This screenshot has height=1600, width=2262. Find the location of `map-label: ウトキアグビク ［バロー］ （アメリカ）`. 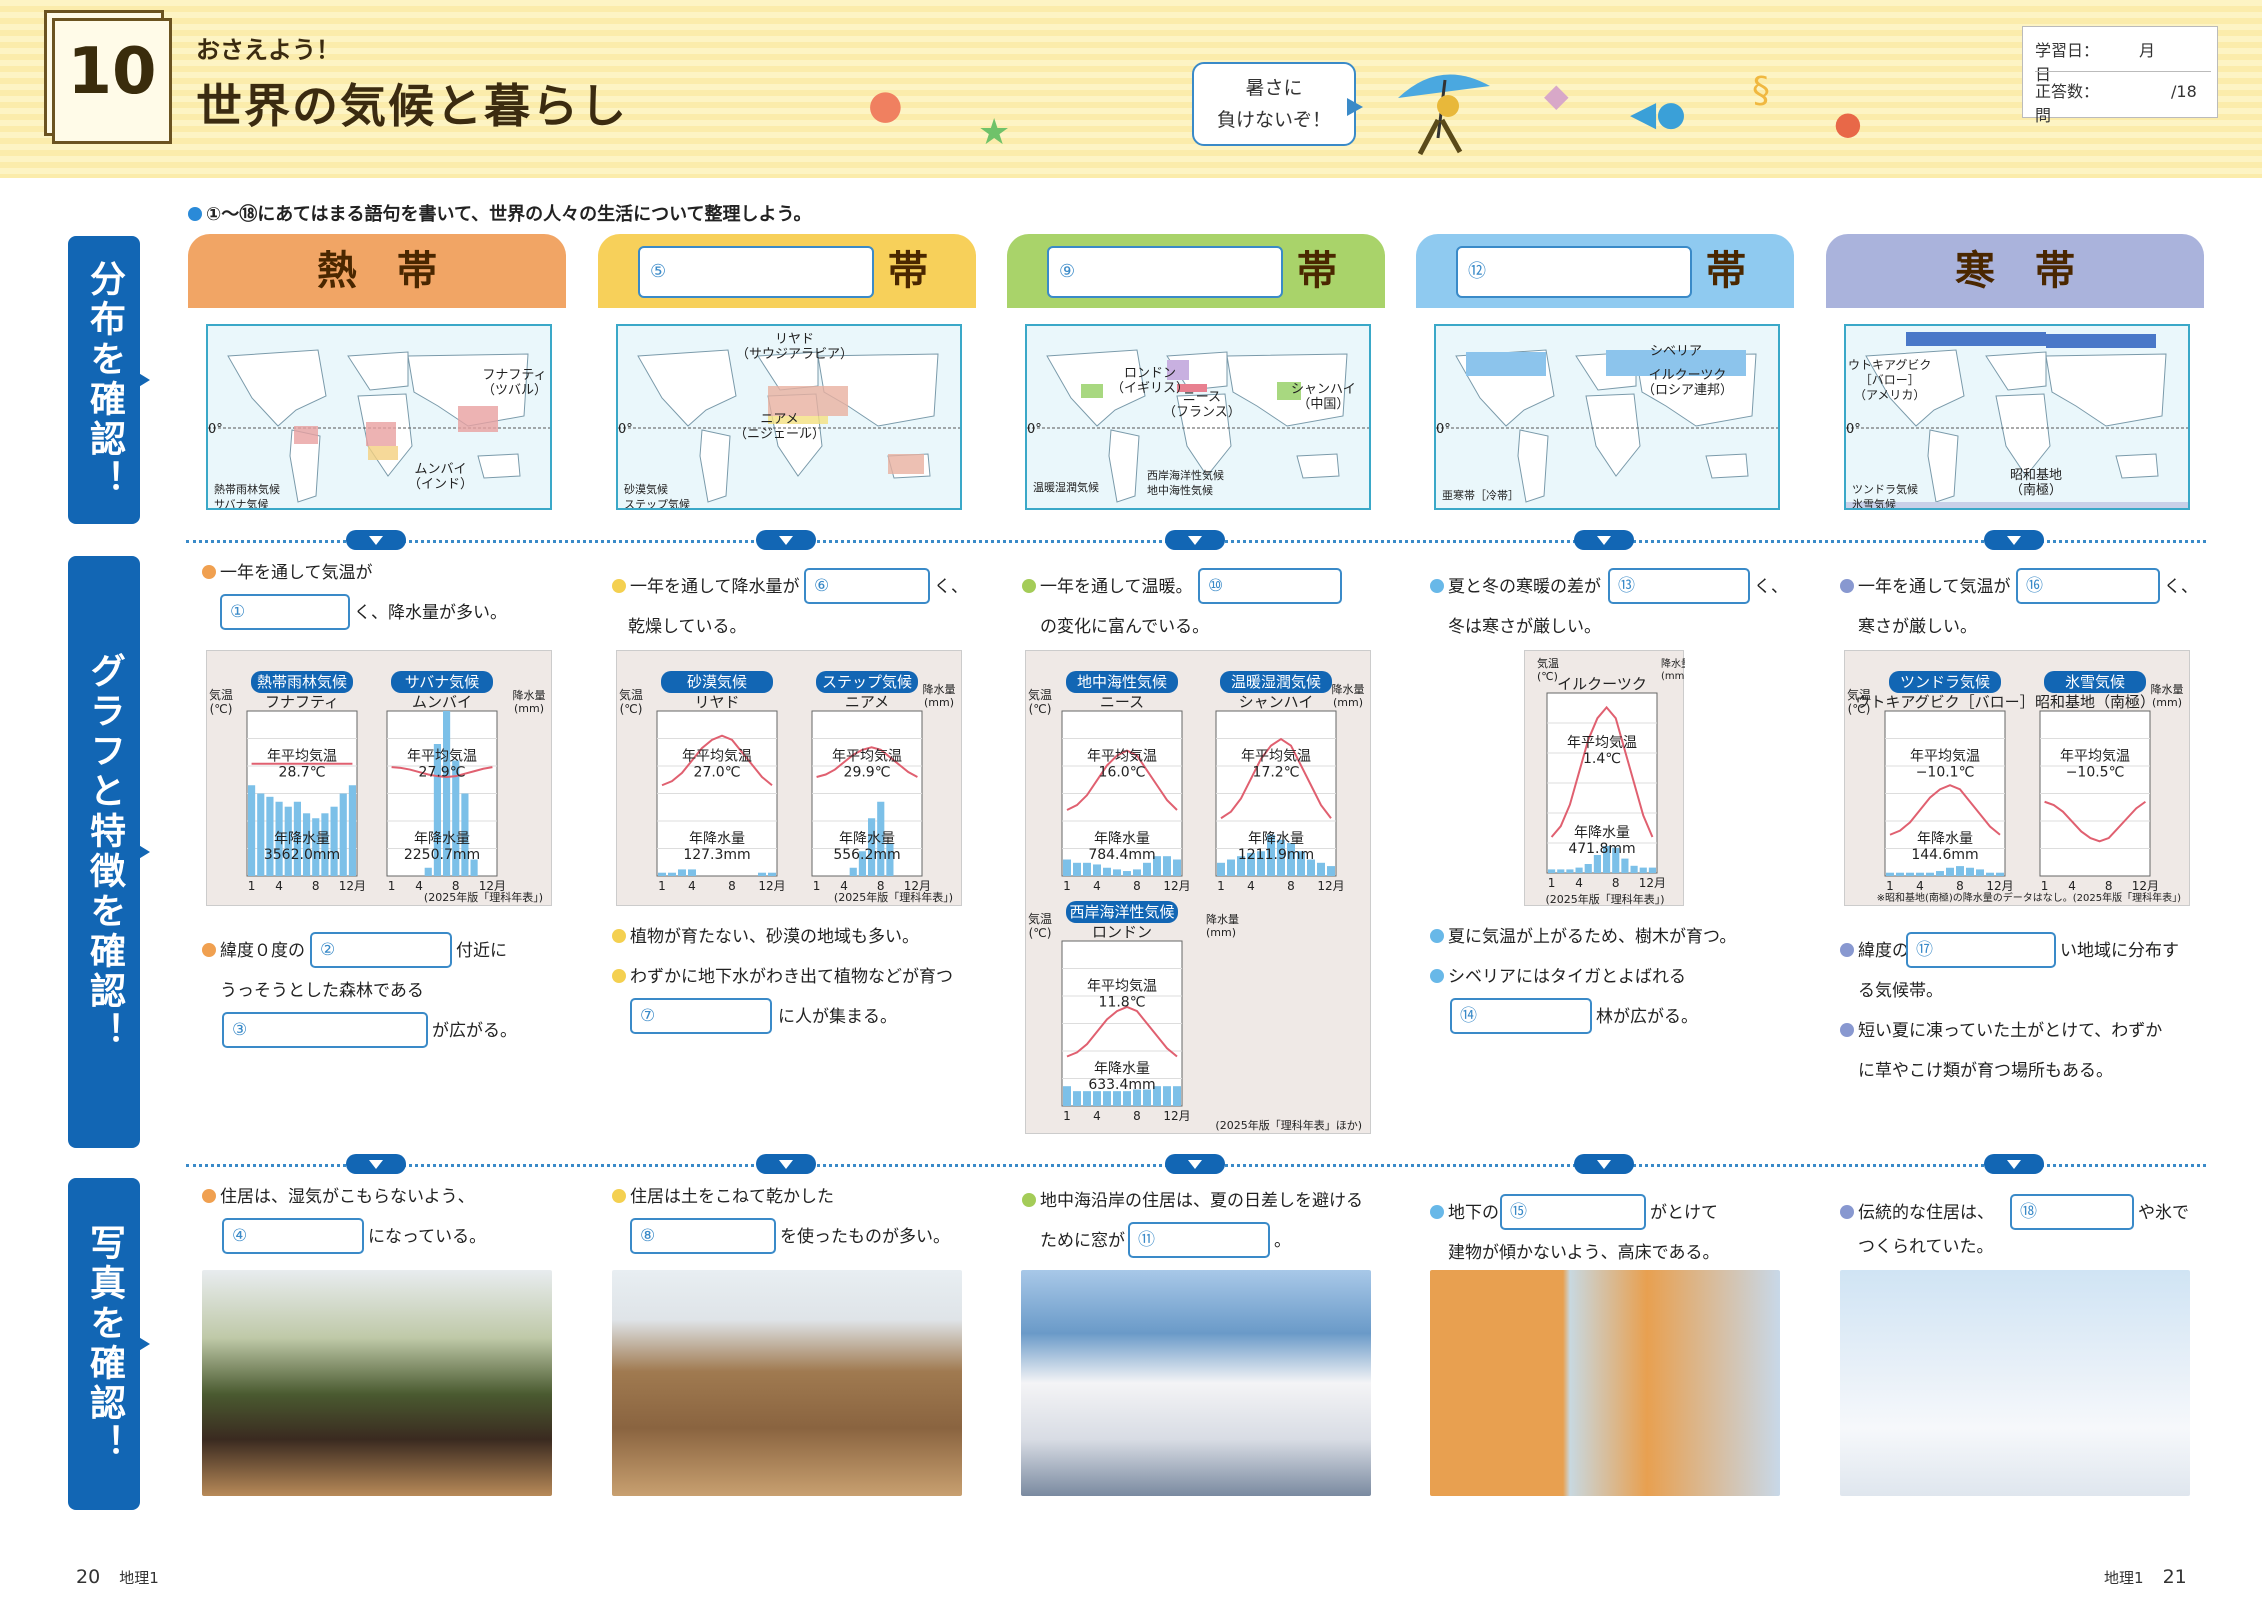

map-label: ウトキアグビク ［バロー］ （アメリカ） is located at coordinates (1890, 380).